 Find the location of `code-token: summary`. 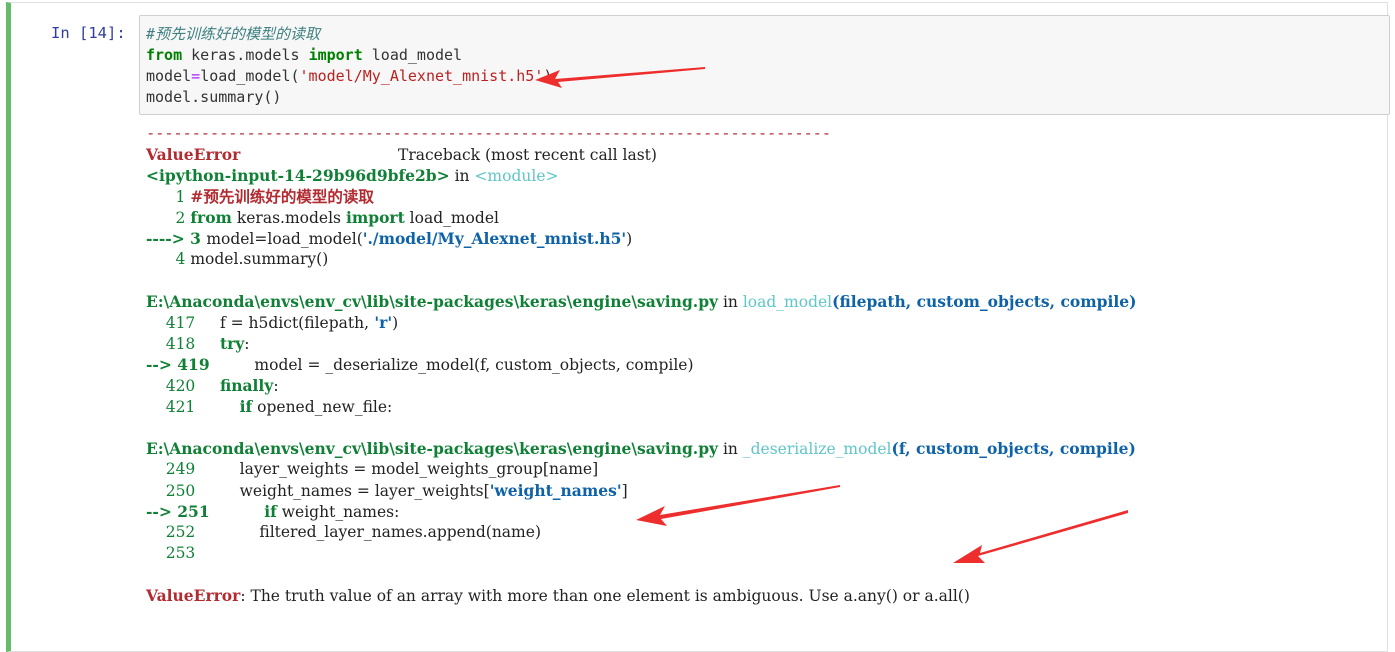

code-token: summary is located at coordinates (280, 259).